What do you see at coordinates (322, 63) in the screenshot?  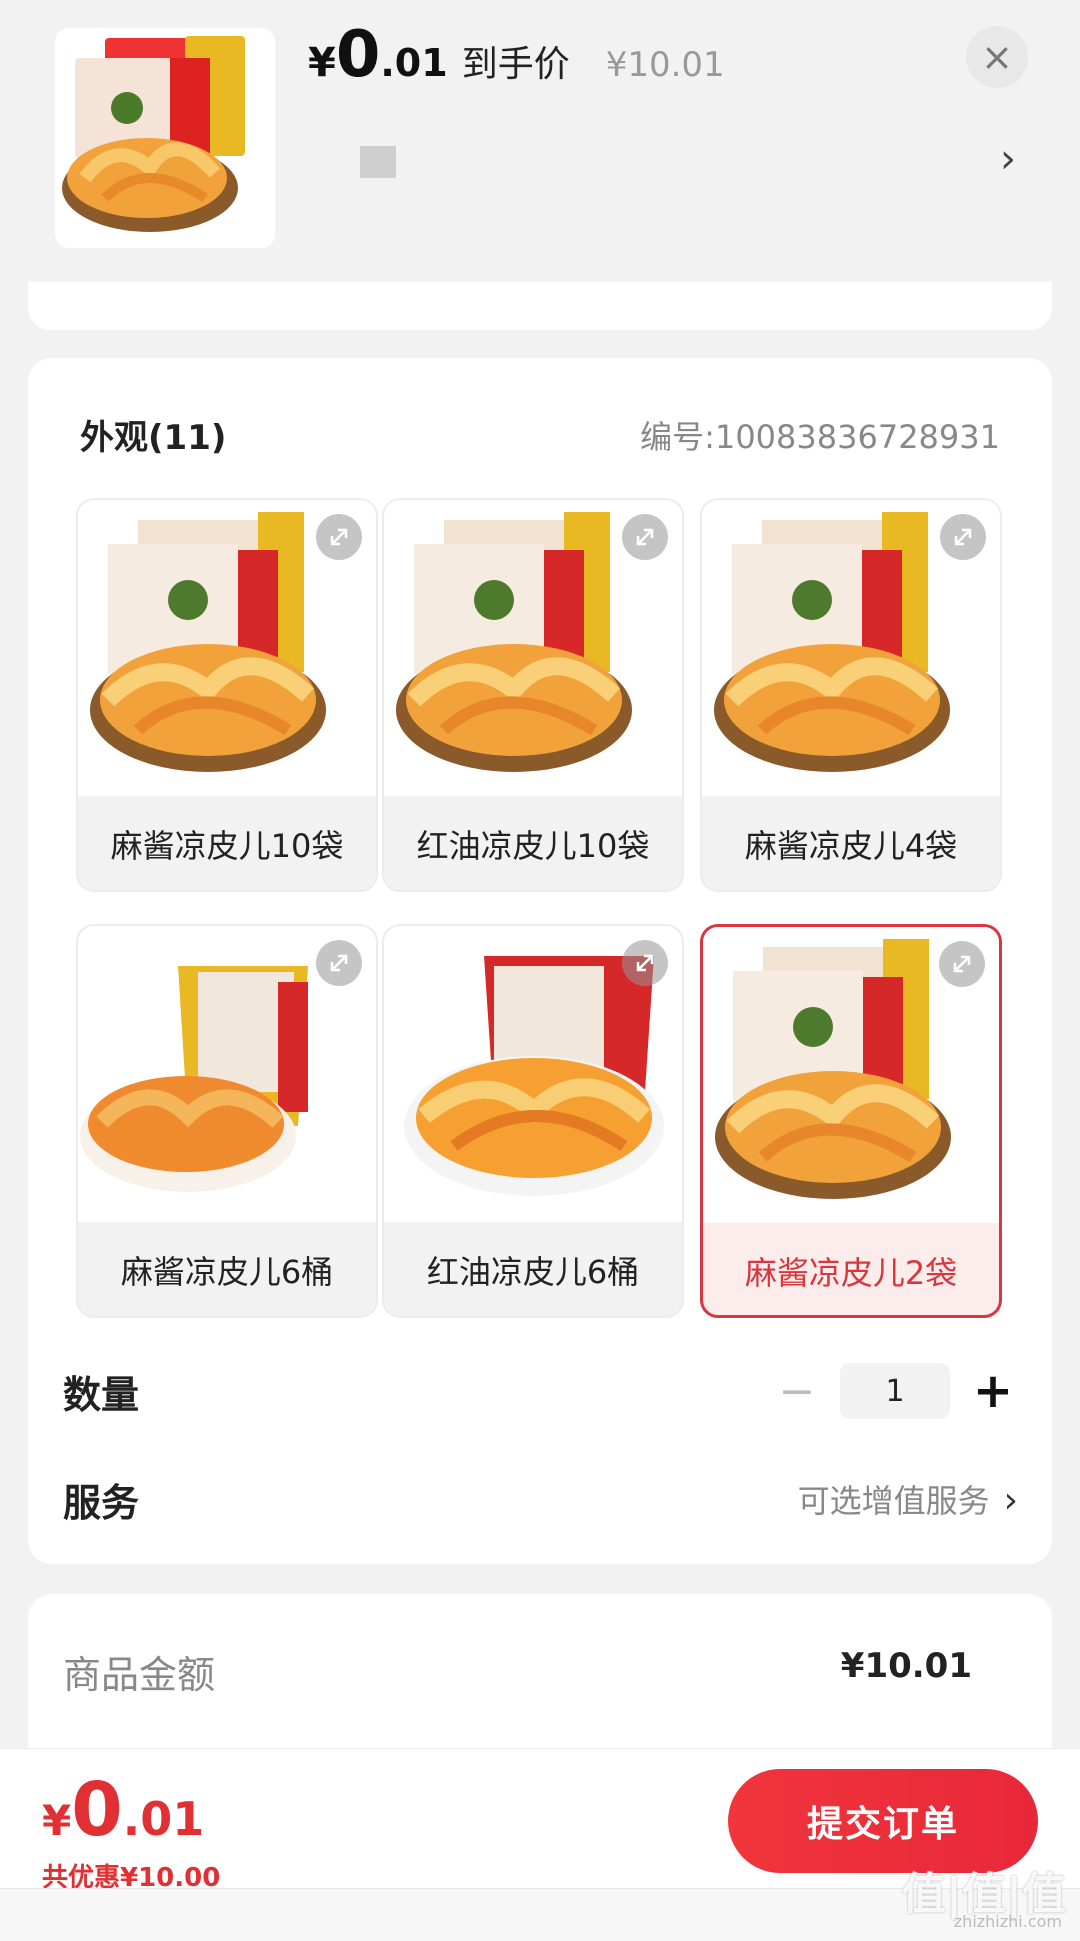 I see `price-currency: ¥` at bounding box center [322, 63].